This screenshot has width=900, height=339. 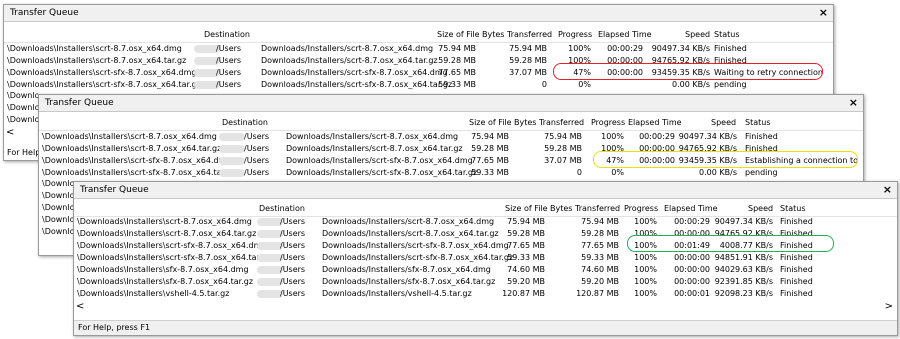 I want to click on bytes-transferred: 59.20 MB, so click(x=600, y=281).